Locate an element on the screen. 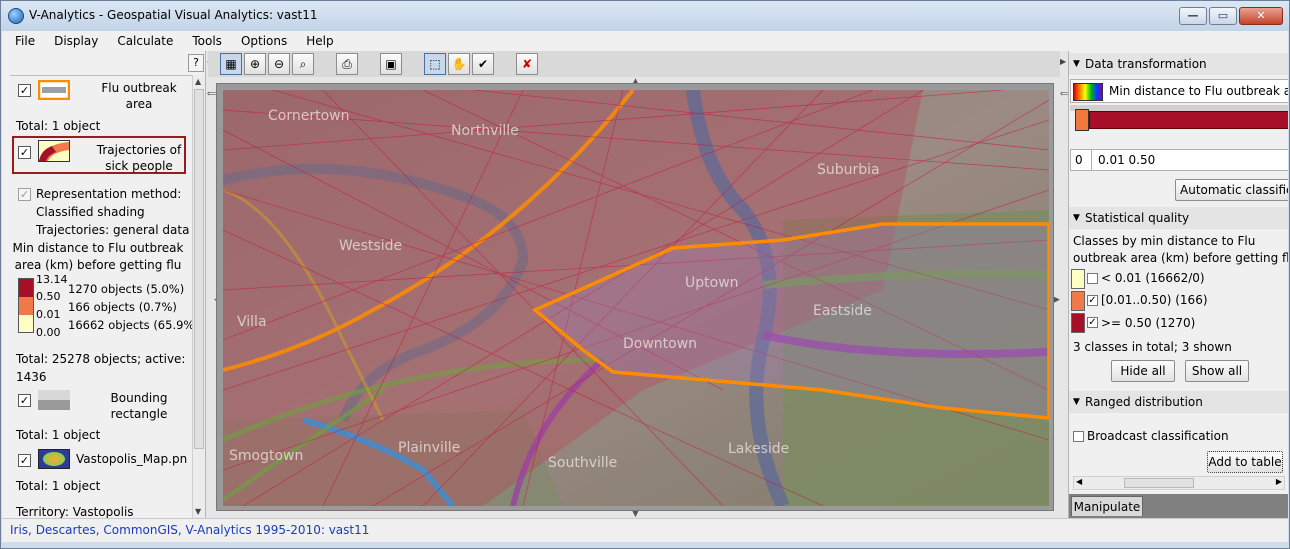 The image size is (1290, 549). layer-map-image-checkbox: ✓ is located at coordinates (24, 460).